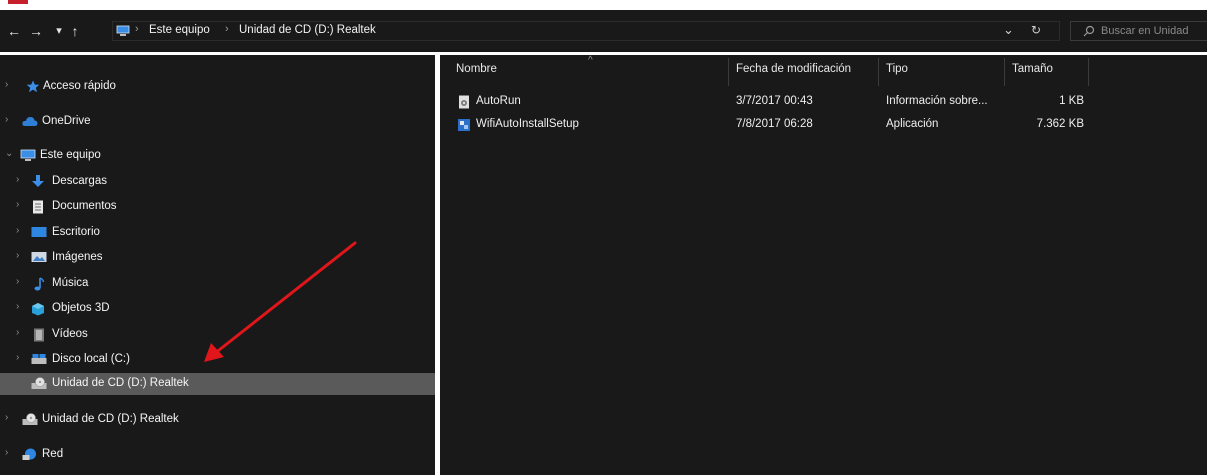  Describe the element at coordinates (217, 258) in the screenshot. I see `nav-item-imagenes: › Imágenes` at that location.